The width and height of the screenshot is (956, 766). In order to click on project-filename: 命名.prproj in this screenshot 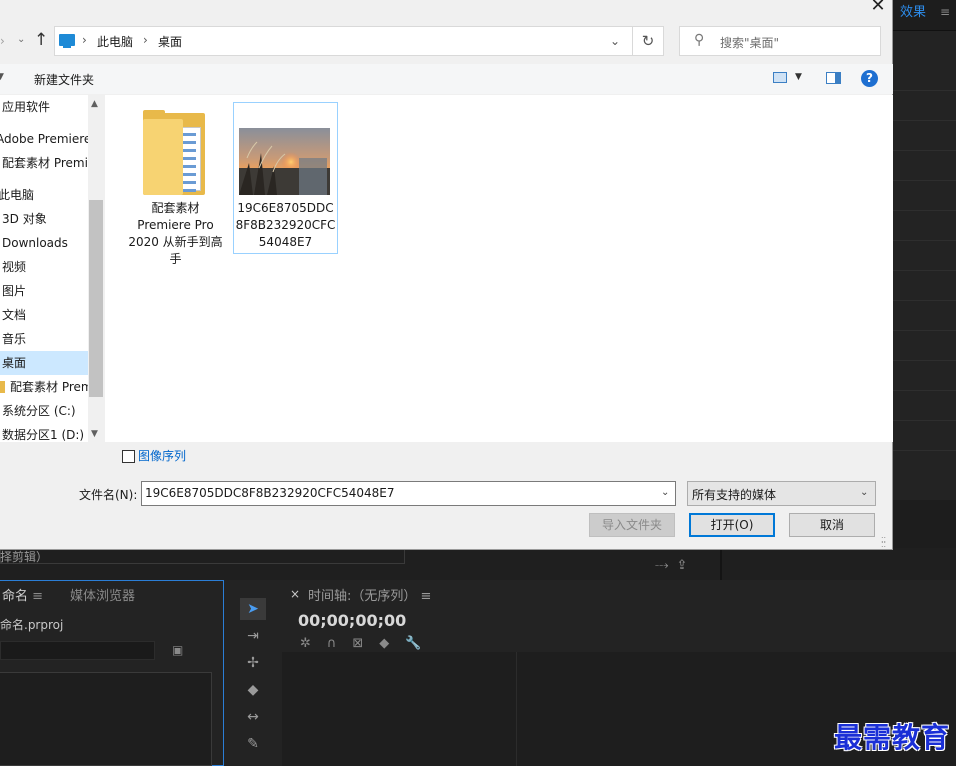, I will do `click(32, 625)`.